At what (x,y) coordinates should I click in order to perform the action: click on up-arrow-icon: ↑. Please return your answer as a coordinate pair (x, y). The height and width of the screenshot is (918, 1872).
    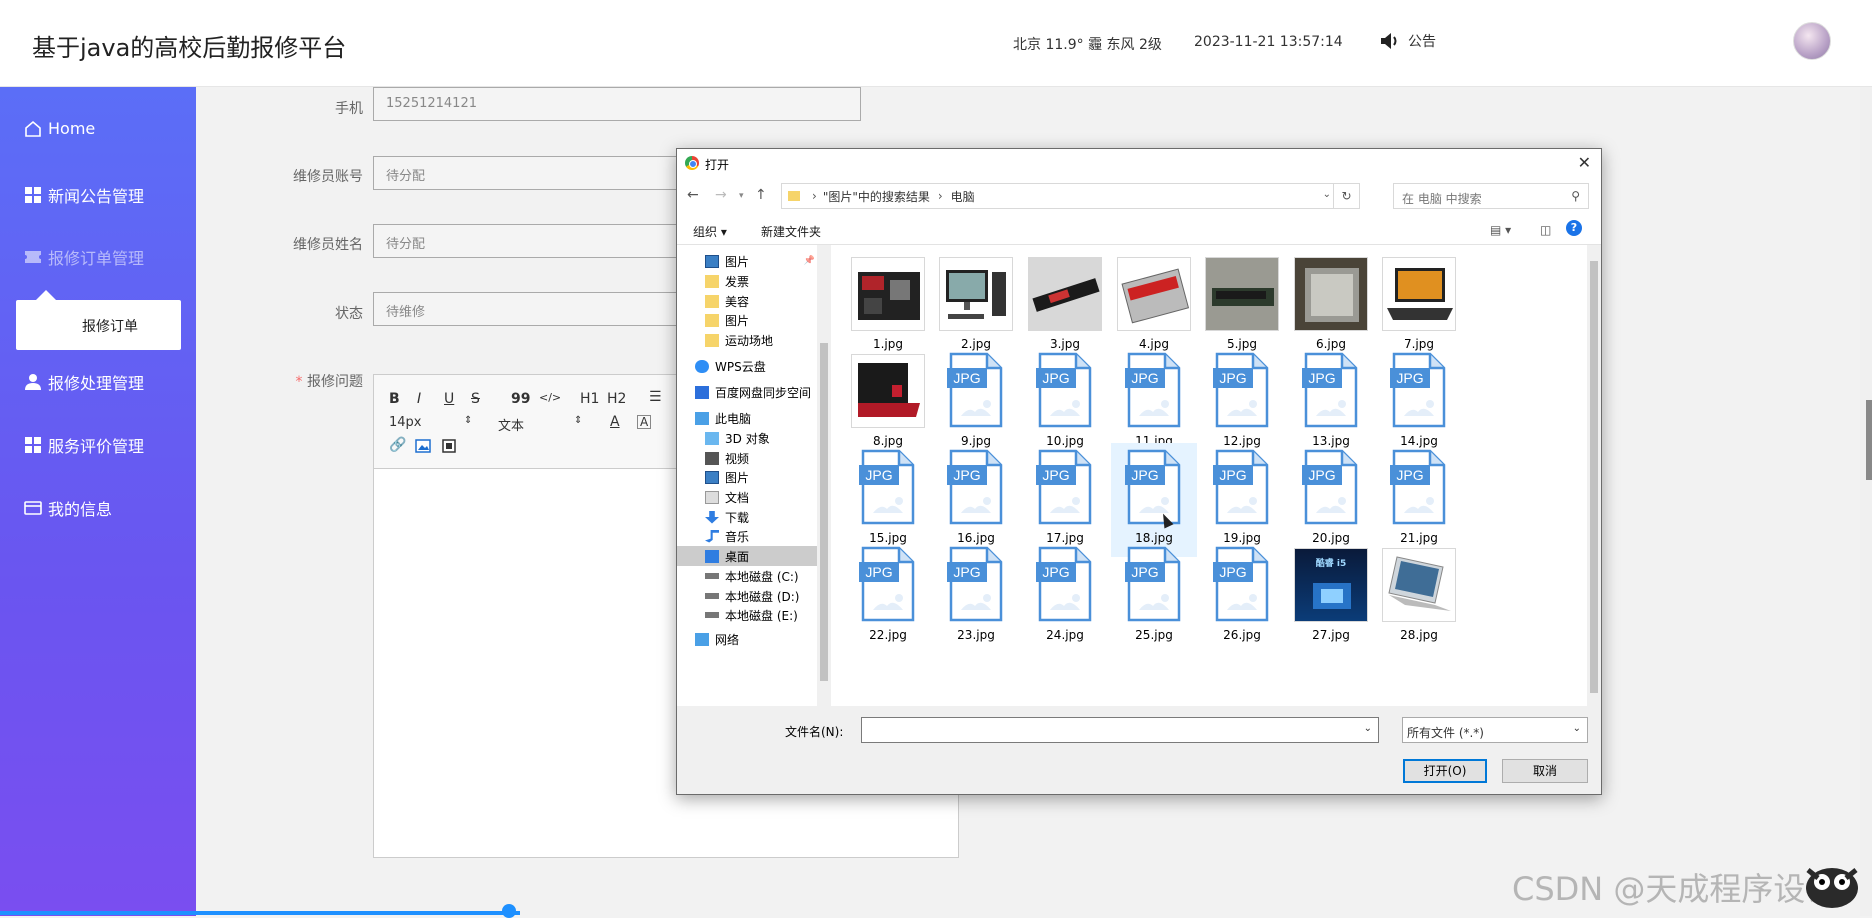
    Looking at the image, I should click on (761, 195).